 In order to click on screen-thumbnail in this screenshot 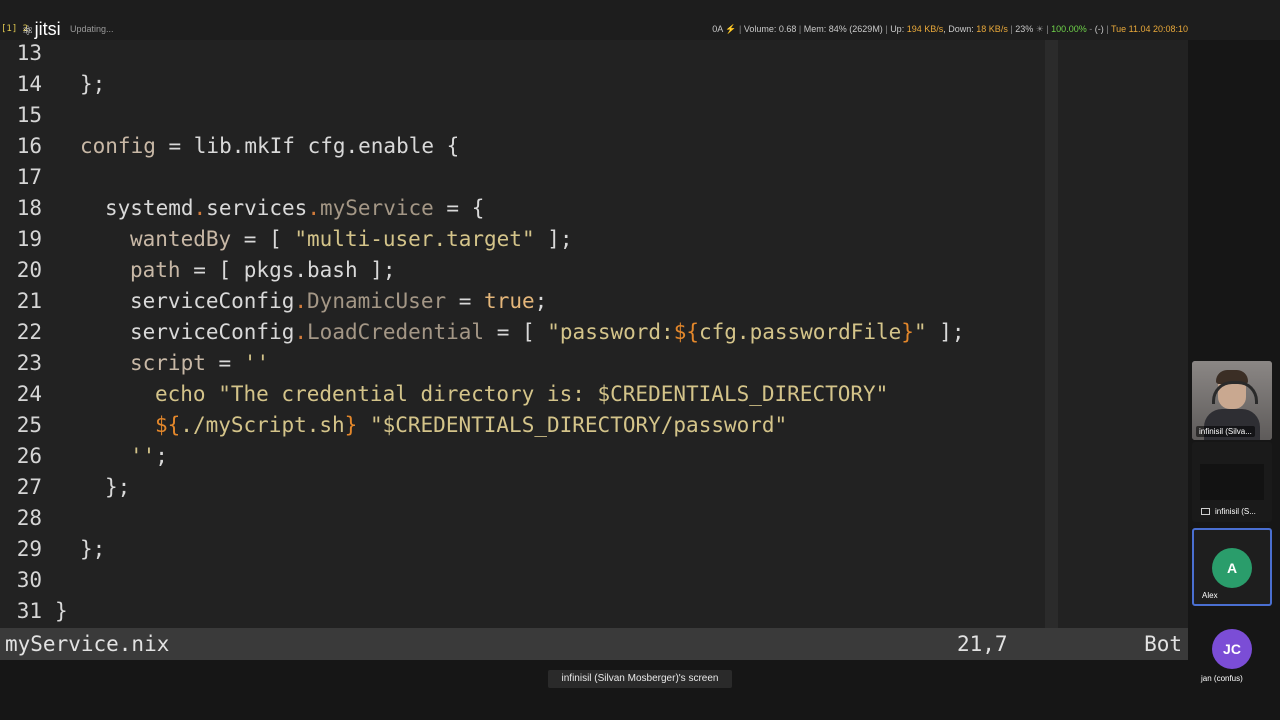, I will do `click(1232, 482)`.